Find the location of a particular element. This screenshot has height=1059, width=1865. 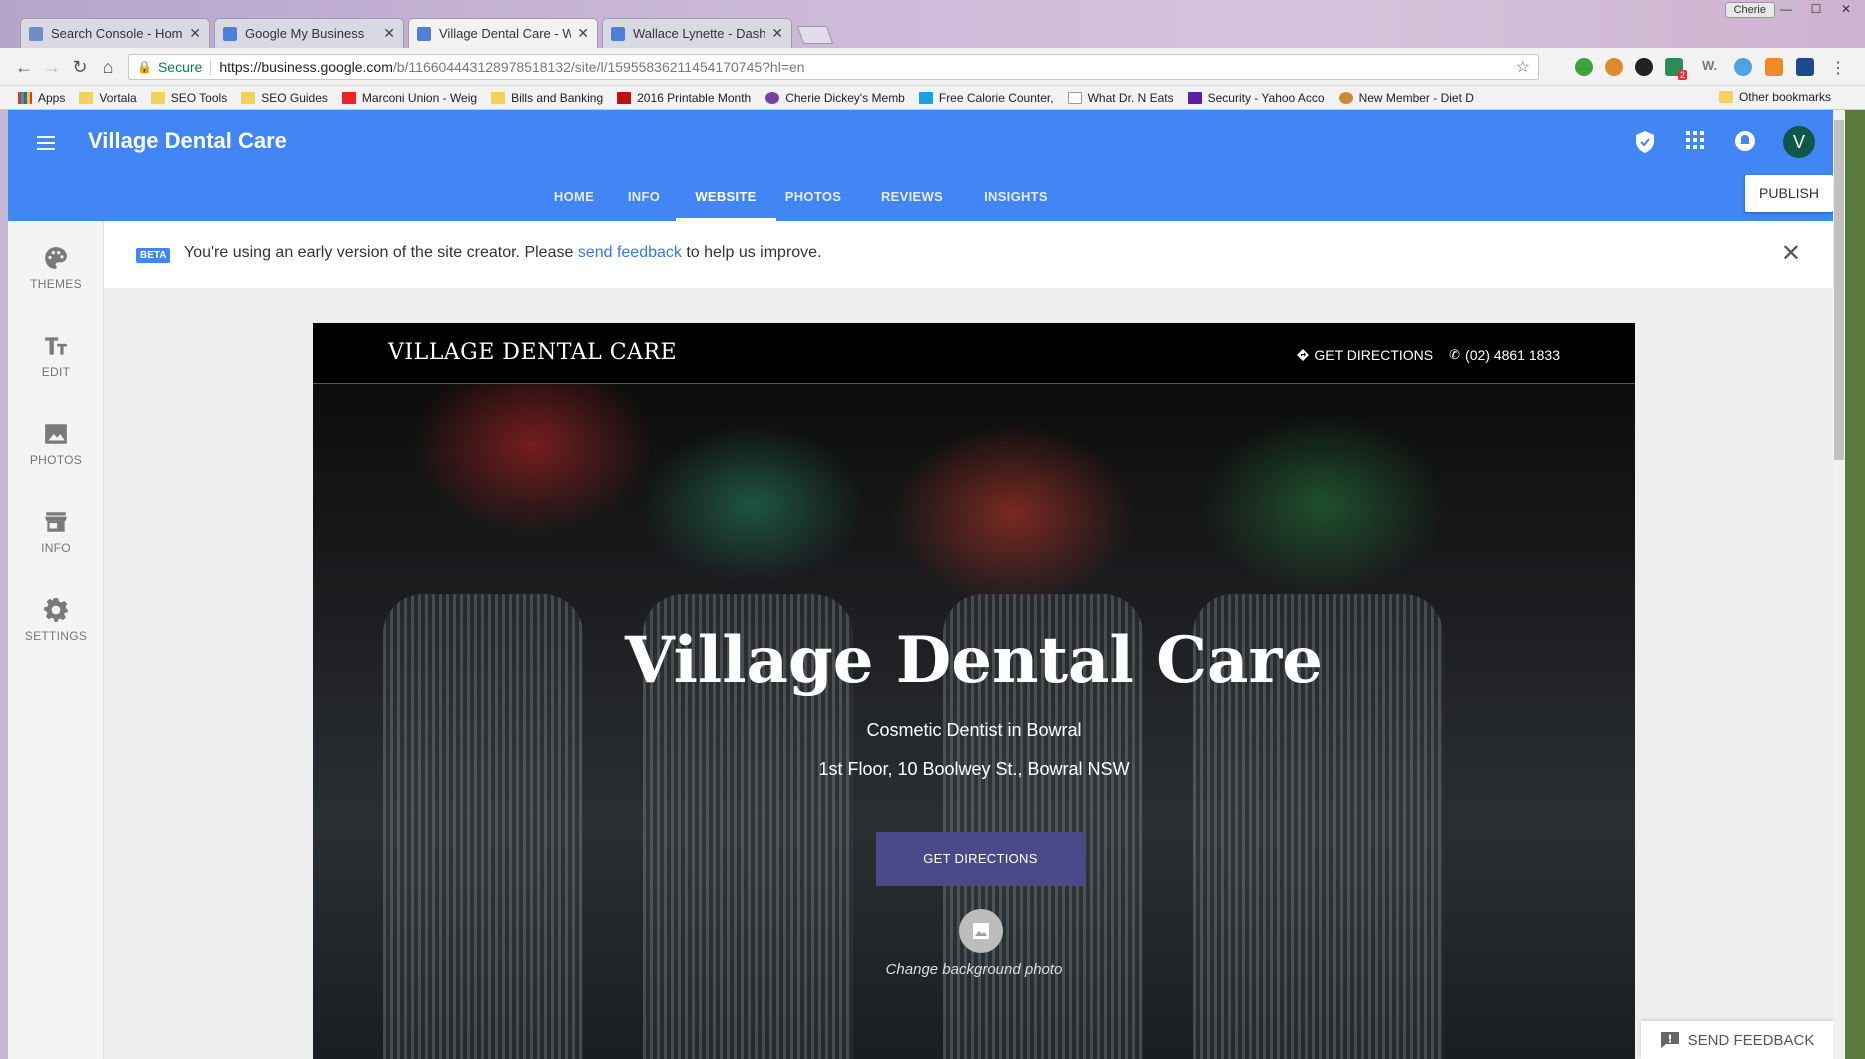

bookmark-link: Security - Yahoo Acco is located at coordinates (1256, 98).